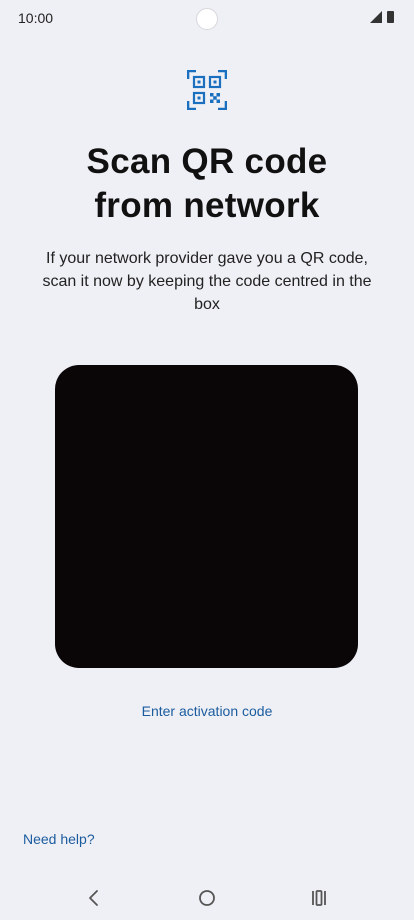 This screenshot has width=414, height=920. I want to click on home-circle-icon, so click(207, 898).